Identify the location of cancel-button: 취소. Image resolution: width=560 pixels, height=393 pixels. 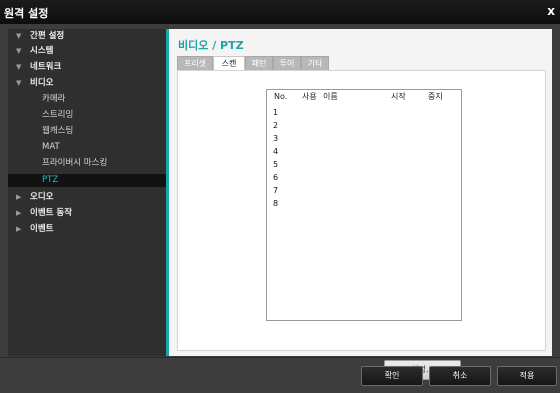
(460, 376).